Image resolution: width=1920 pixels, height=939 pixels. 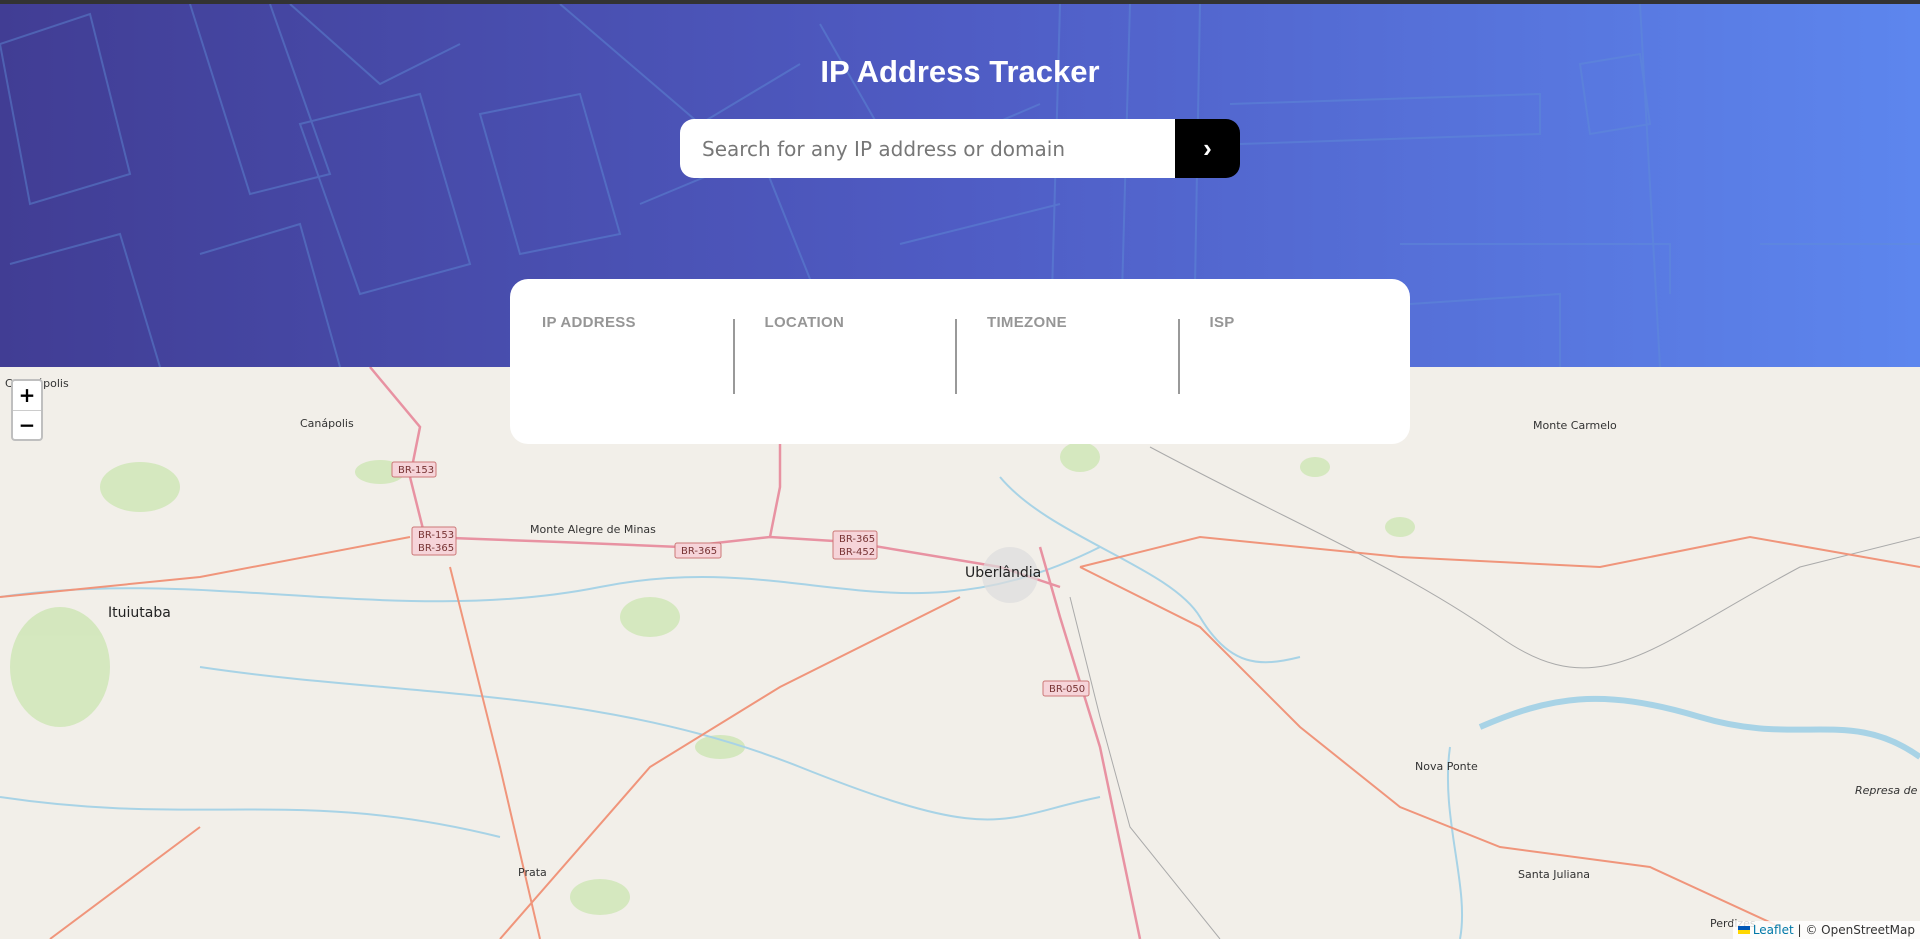 I want to click on place-label: Monte Alegre de Minas, so click(x=593, y=529).